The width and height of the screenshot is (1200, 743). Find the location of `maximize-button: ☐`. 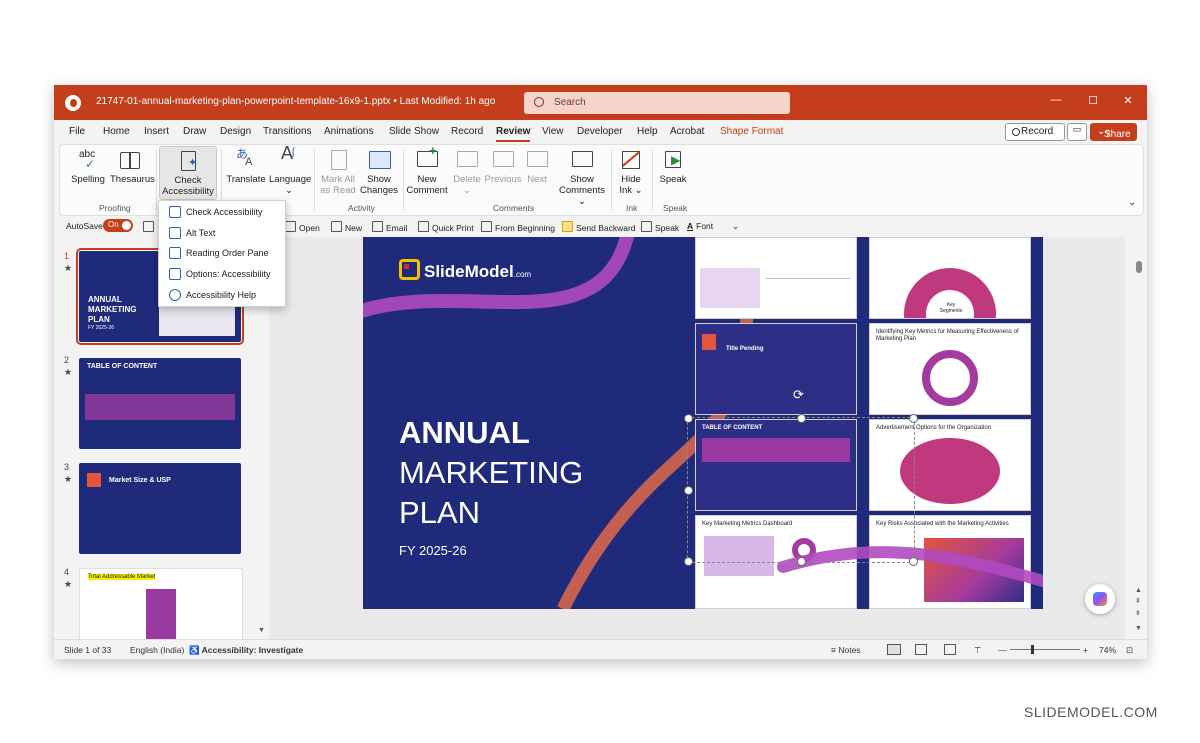

maximize-button: ☐ is located at coordinates (1093, 100).